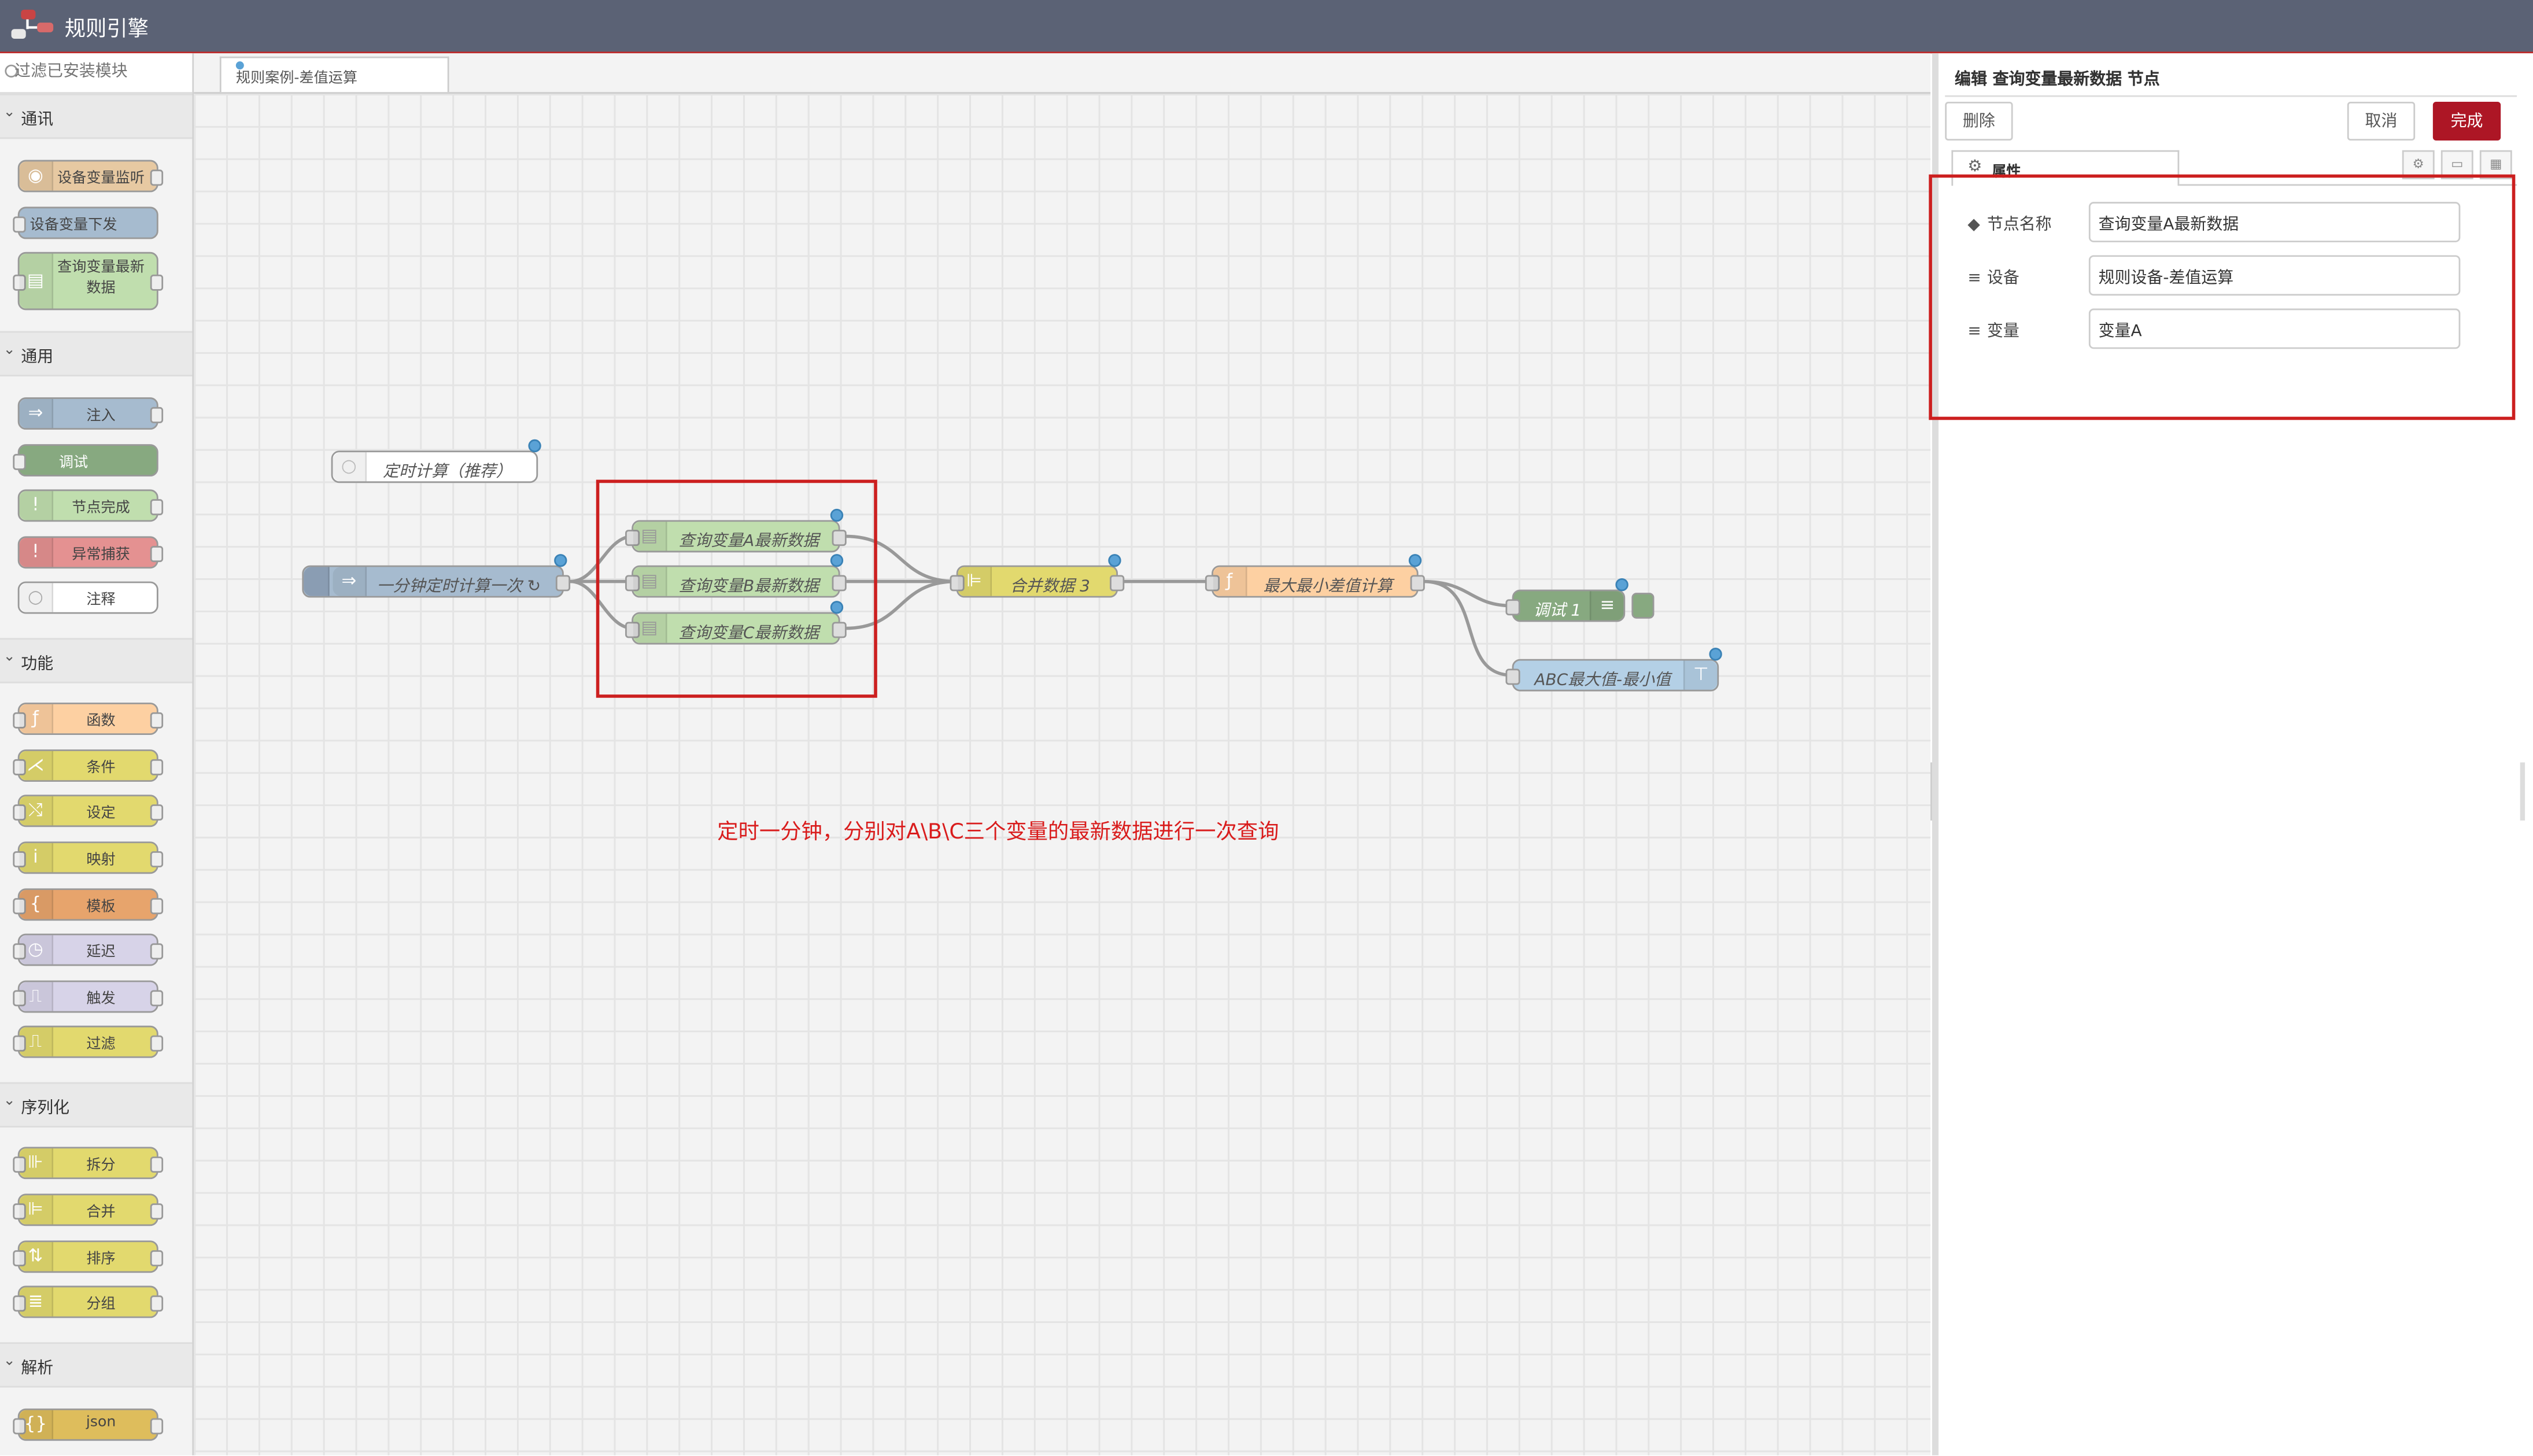 This screenshot has height=1456, width=2533. I want to click on flow-node-debug: 调试 1 ≡, so click(1567, 600).